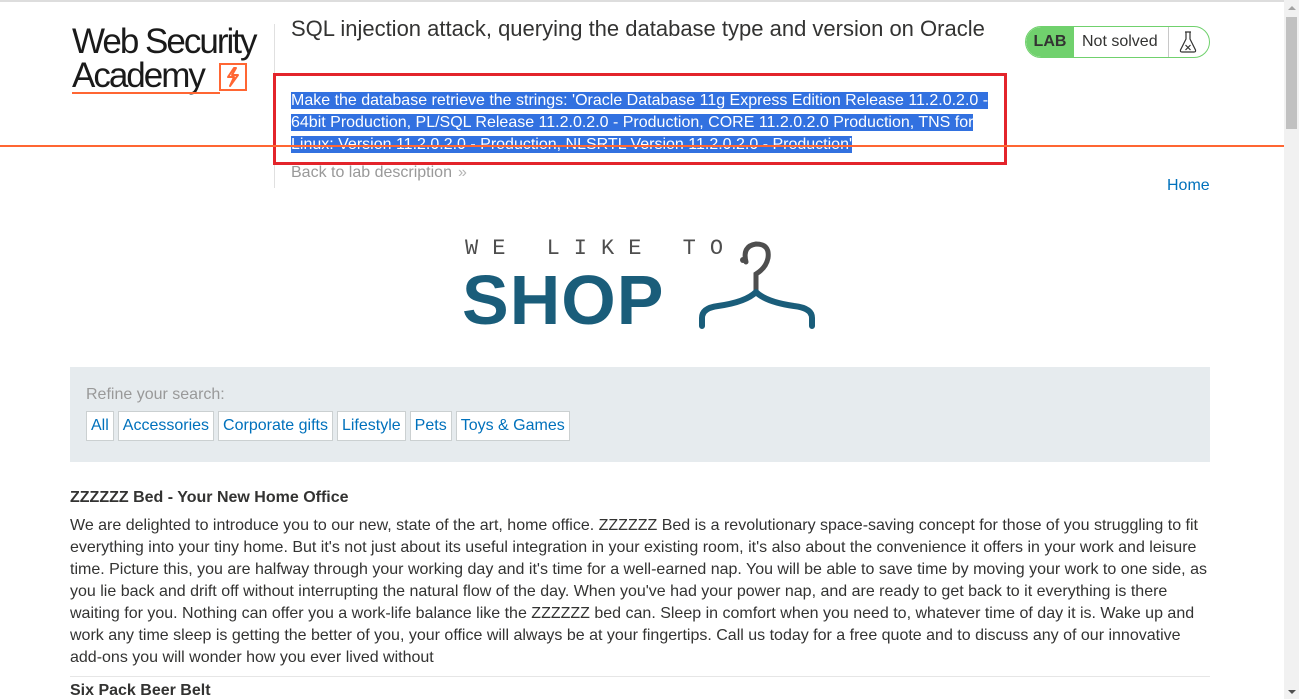  I want to click on category-pets: Pets, so click(430, 426).